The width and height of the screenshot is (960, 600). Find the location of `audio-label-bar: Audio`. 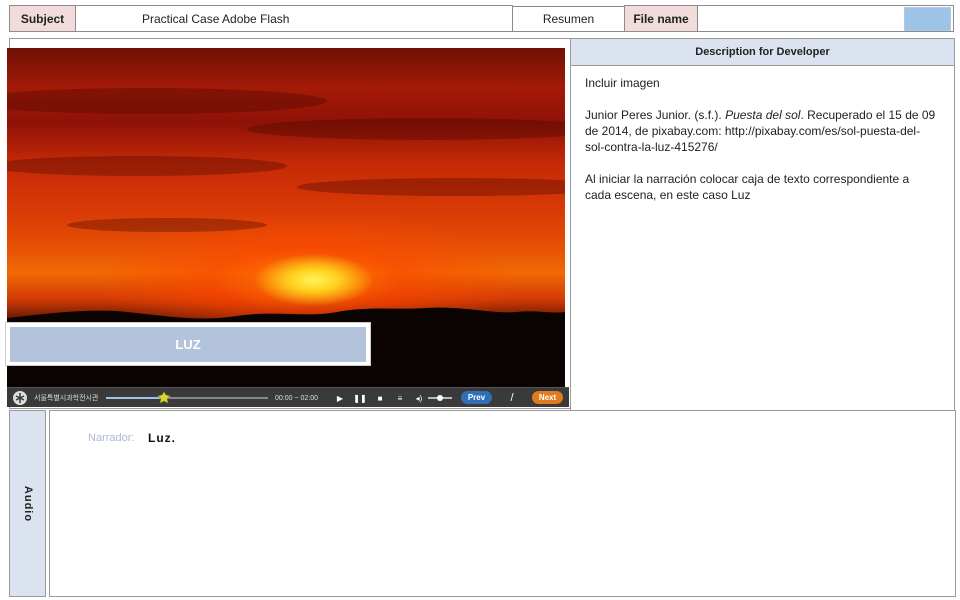

audio-label-bar: Audio is located at coordinates (27, 503).